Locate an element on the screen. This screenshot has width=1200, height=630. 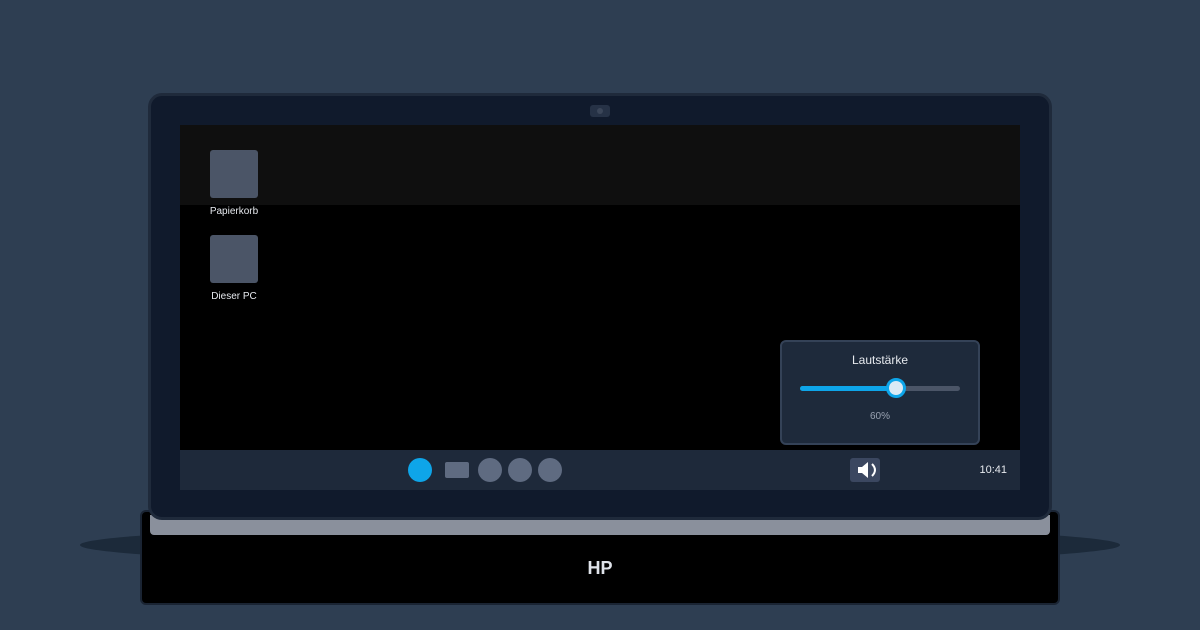
desktop-icon-label: Dieser PC is located at coordinates (234, 296).